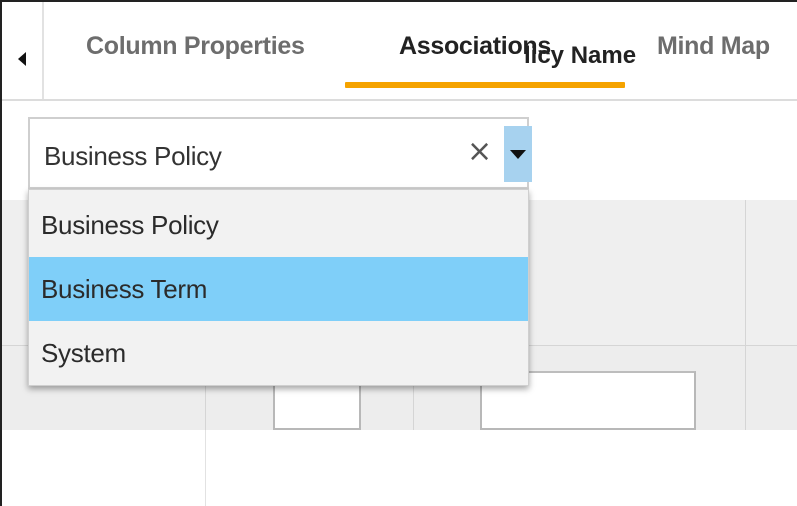  What do you see at coordinates (713, 46) in the screenshot?
I see `tab-mind-map: Mind Map` at bounding box center [713, 46].